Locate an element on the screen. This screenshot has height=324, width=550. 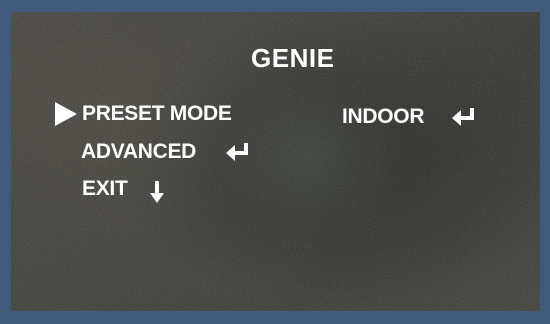
preset-mode-value: INDOOR is located at coordinates (383, 116).